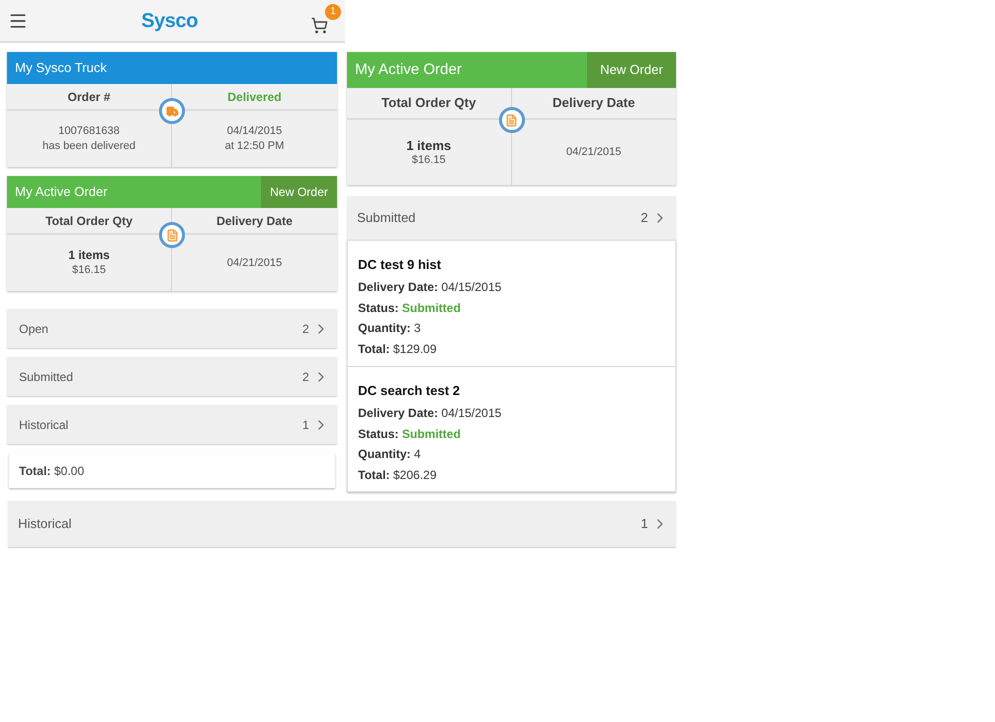 The width and height of the screenshot is (995, 722). What do you see at coordinates (254, 146) in the screenshot?
I see `card-value: at 12:50 PM` at bounding box center [254, 146].